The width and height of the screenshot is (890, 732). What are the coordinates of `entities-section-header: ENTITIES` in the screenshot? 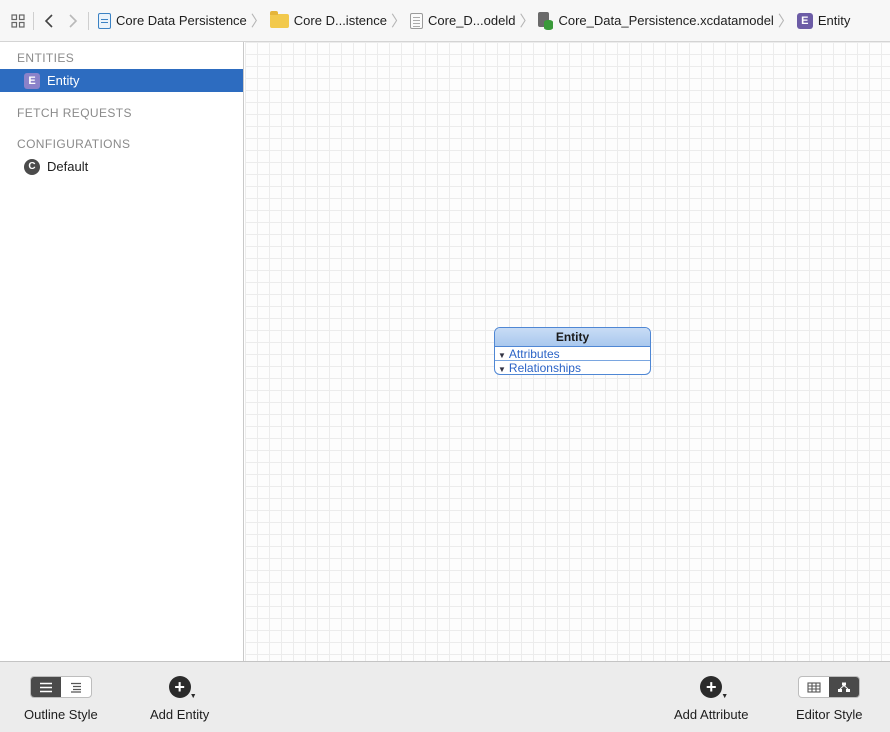 It's located at (46, 58).